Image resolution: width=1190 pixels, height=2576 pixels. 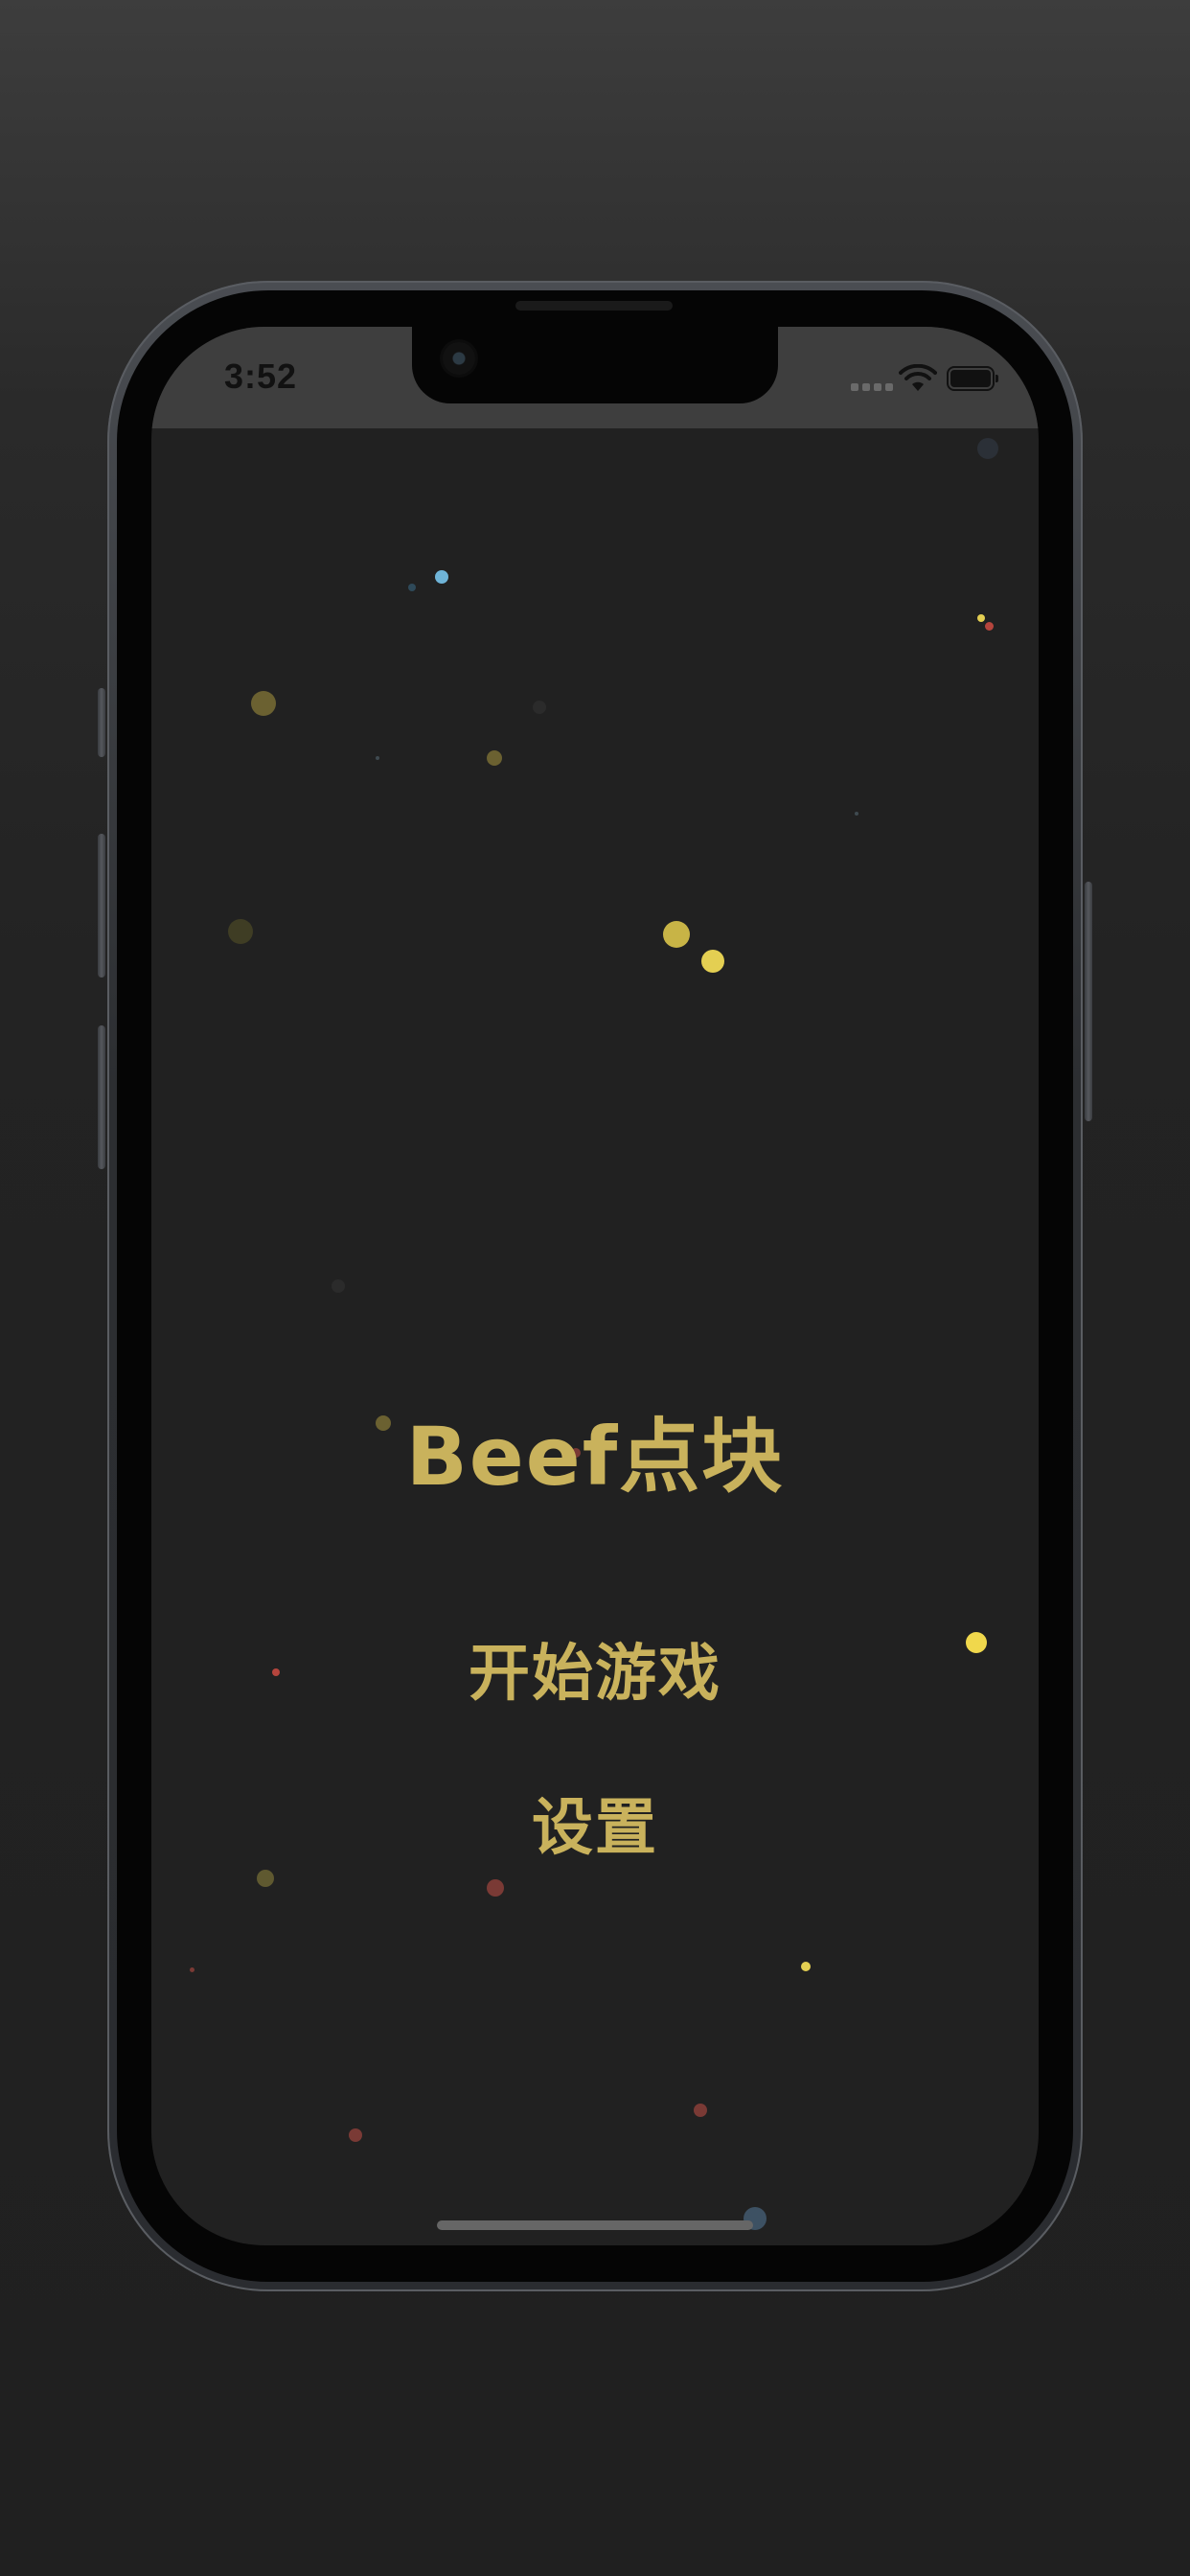 What do you see at coordinates (918, 377) in the screenshot?
I see `wifi-icon` at bounding box center [918, 377].